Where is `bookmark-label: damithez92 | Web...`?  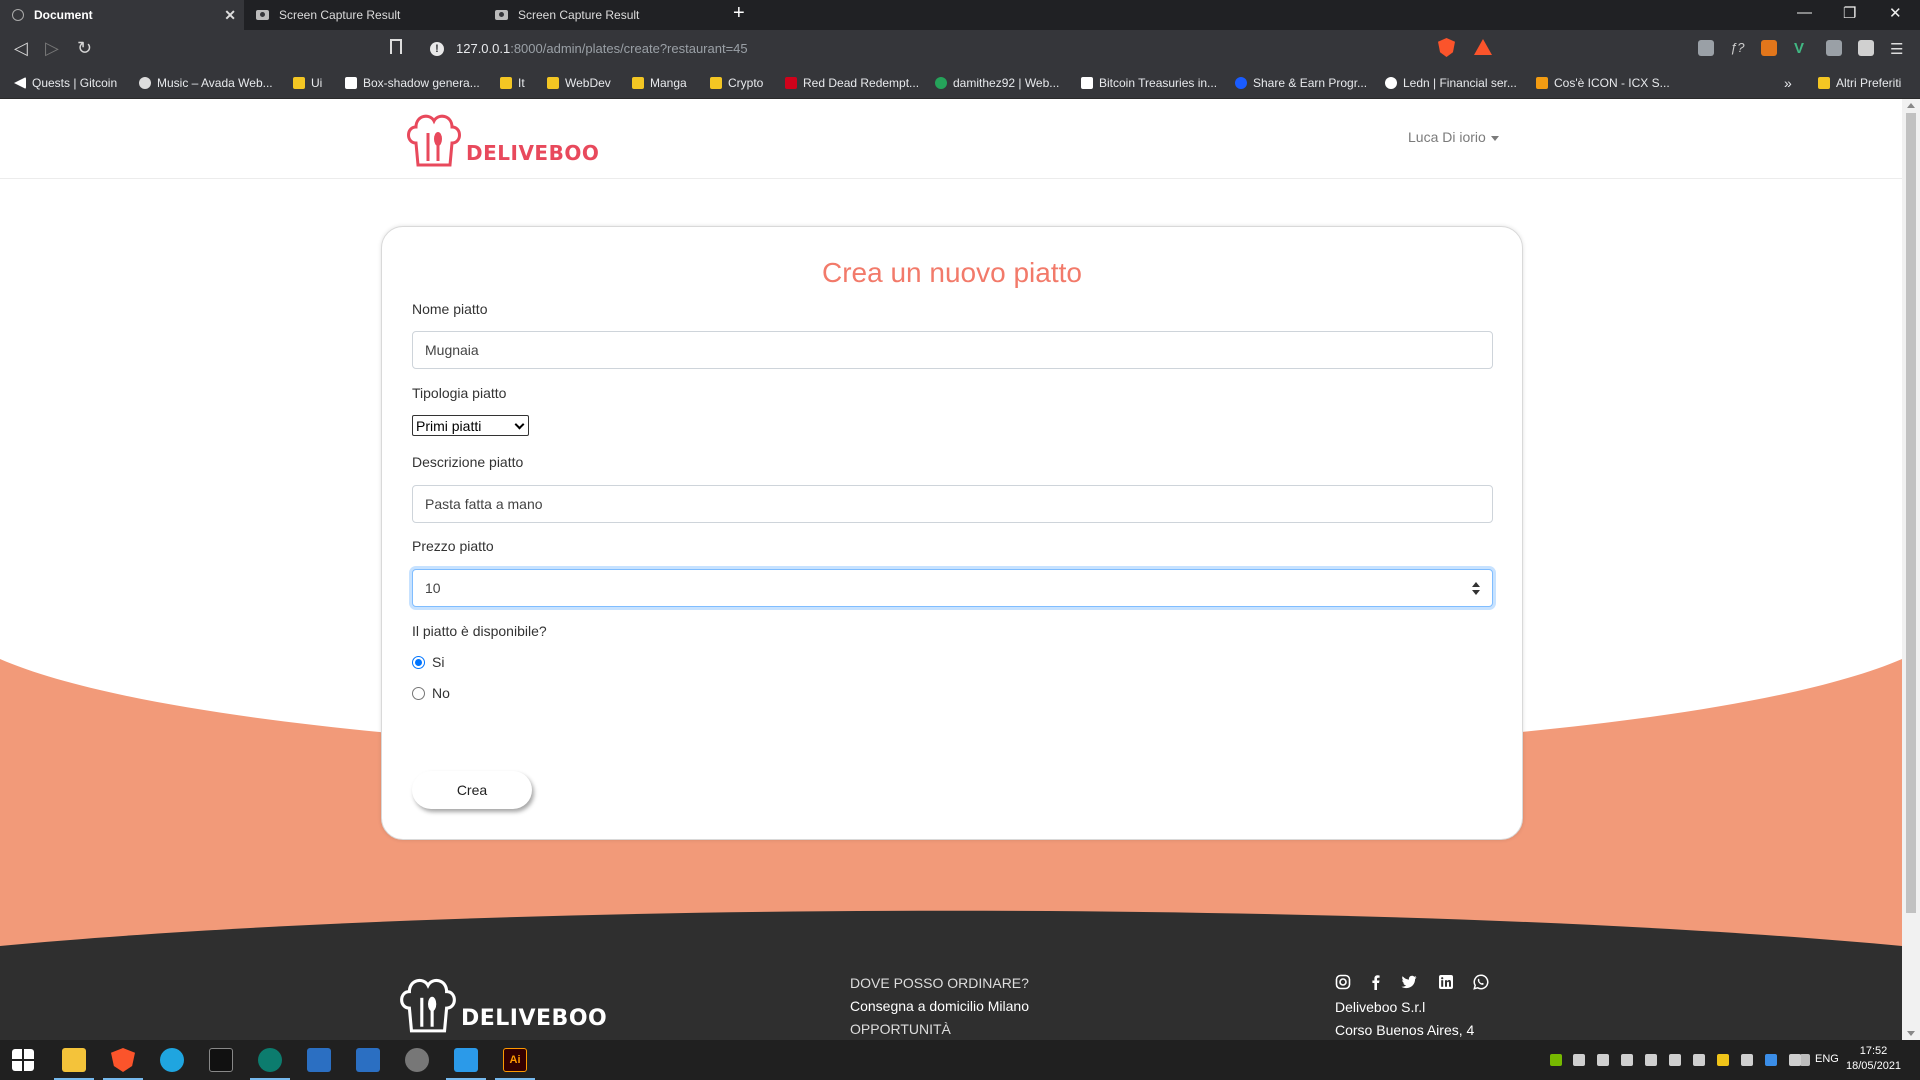 bookmark-label: damithez92 | Web... is located at coordinates (1006, 83).